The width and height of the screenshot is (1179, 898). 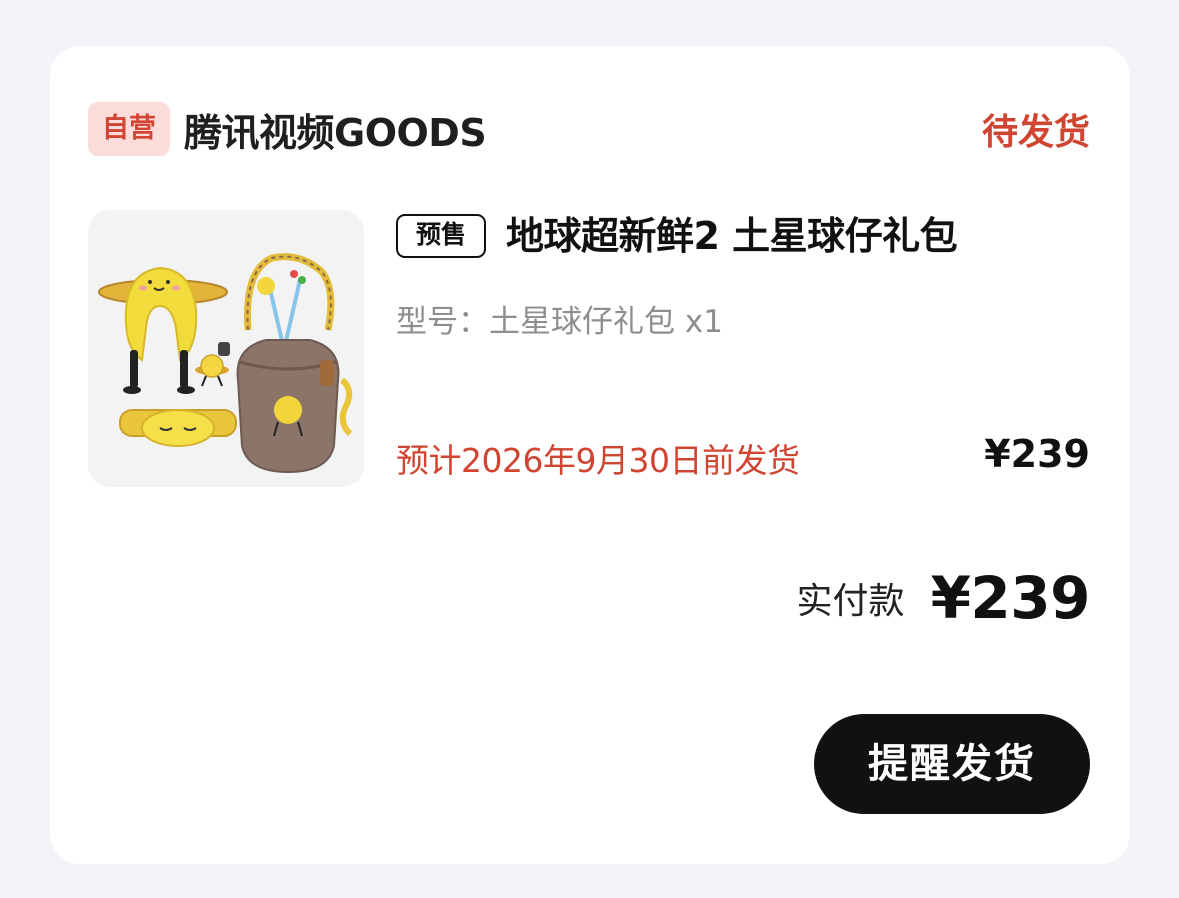 I want to click on total-row: 实付款 ¥239, so click(x=943, y=598).